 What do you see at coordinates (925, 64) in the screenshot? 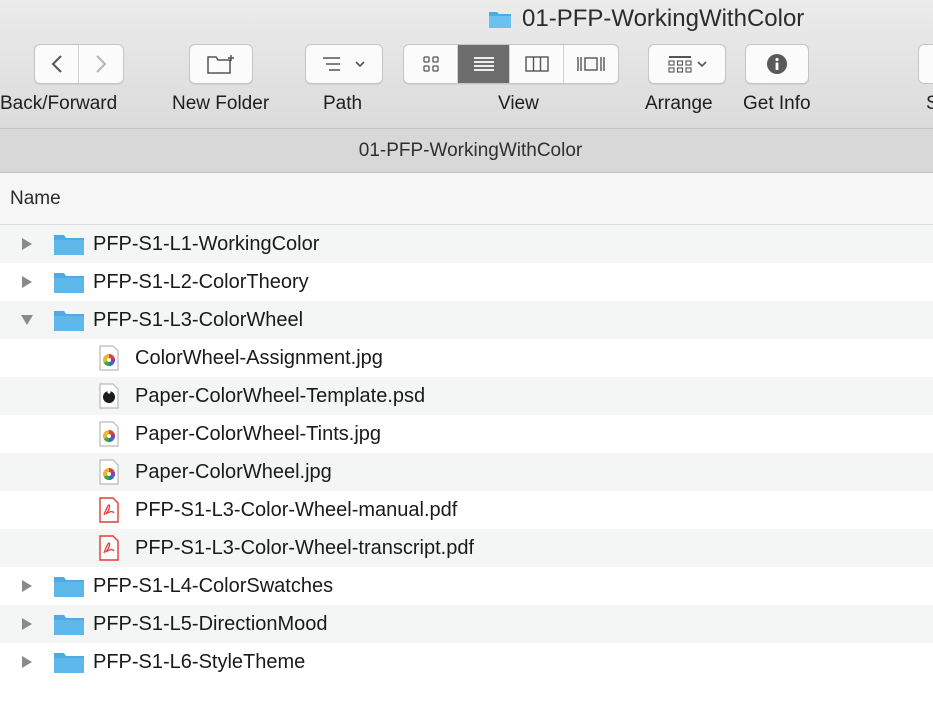
I see `share-button` at bounding box center [925, 64].